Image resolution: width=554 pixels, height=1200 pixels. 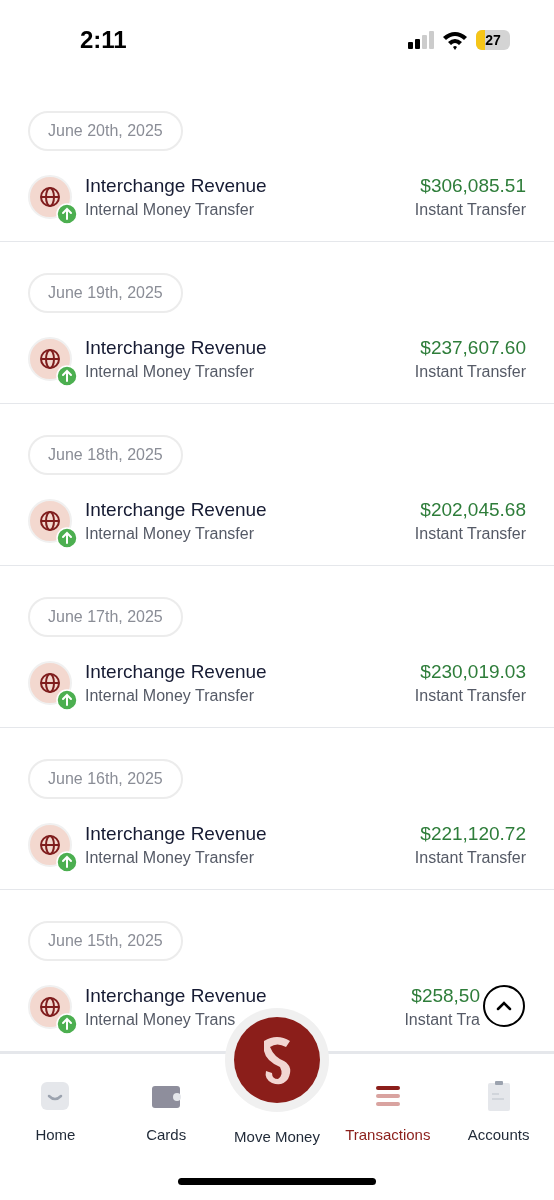 I want to click on transaction-amount: $306,085.51, so click(x=473, y=186).